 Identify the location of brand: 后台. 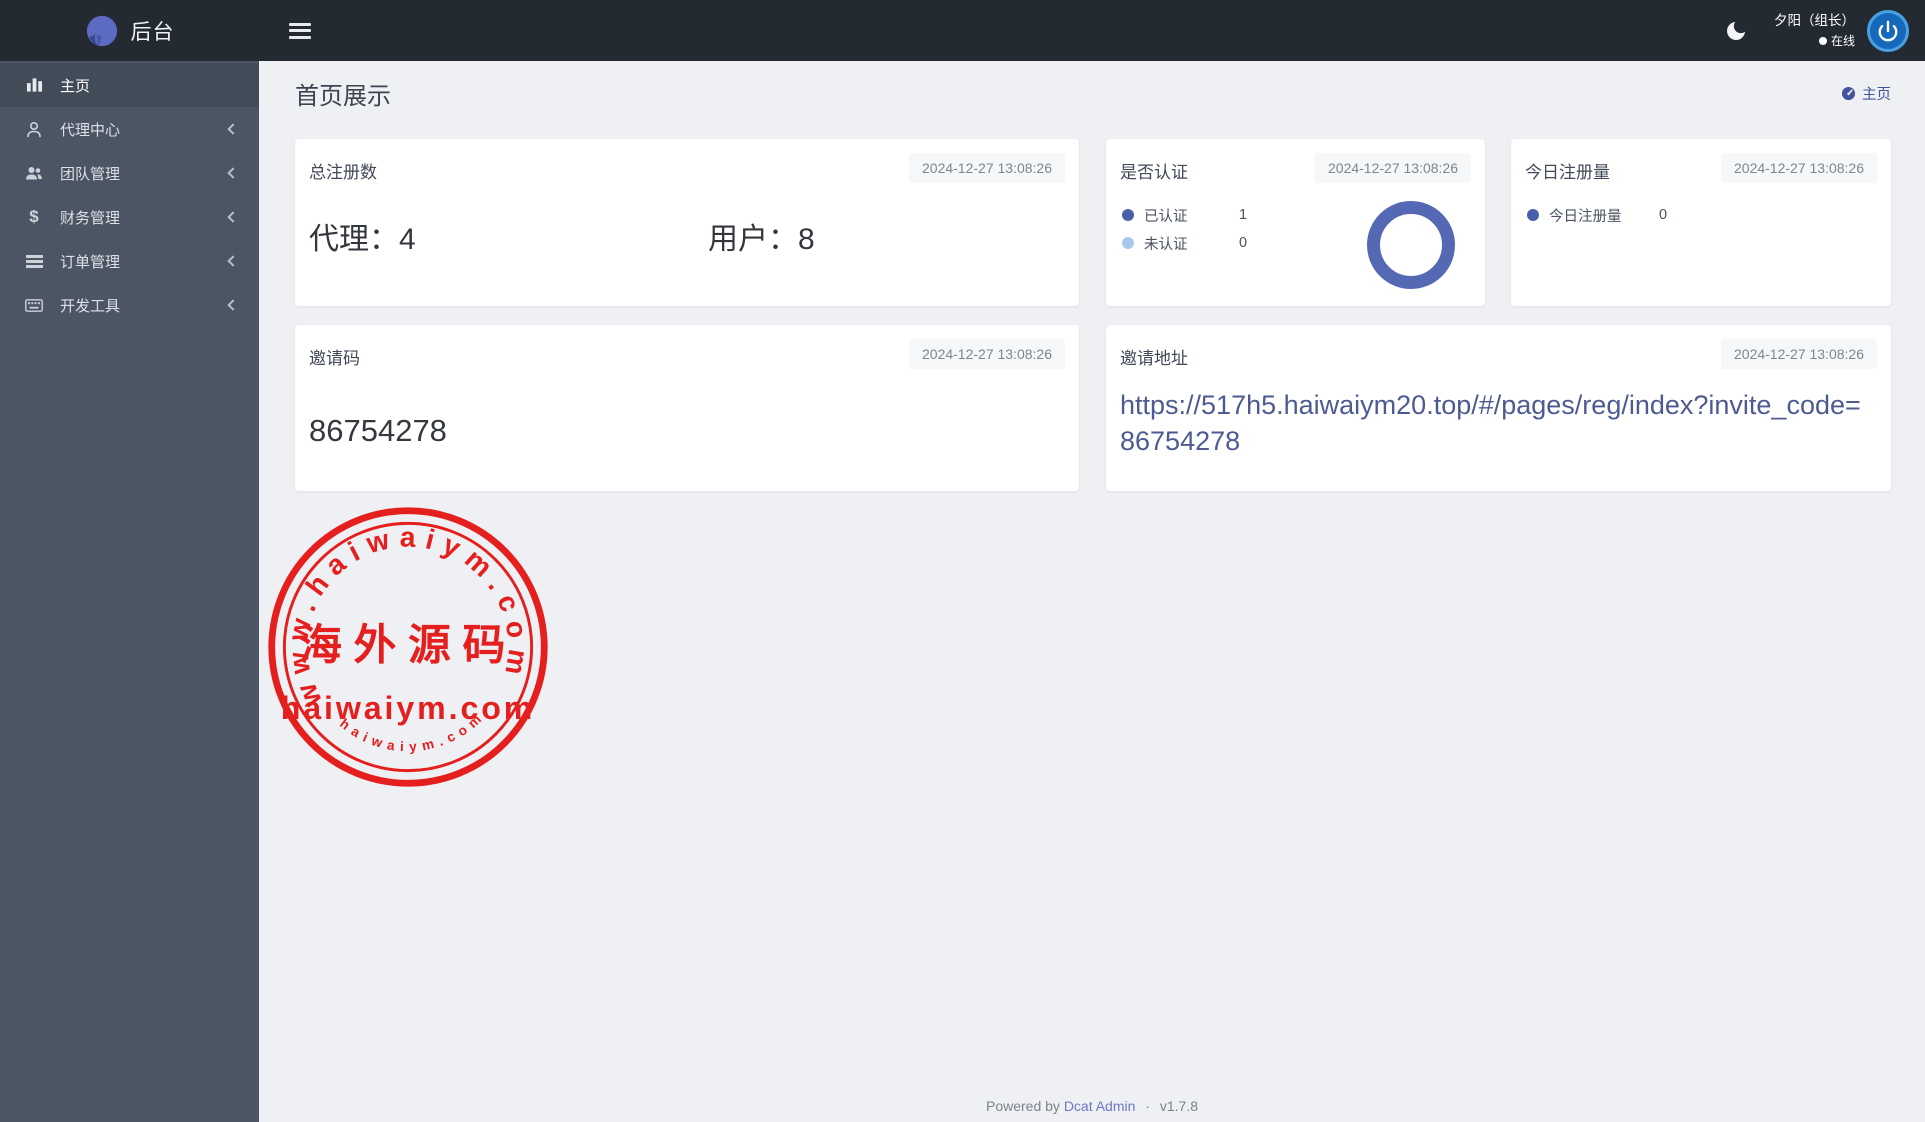
(129, 30).